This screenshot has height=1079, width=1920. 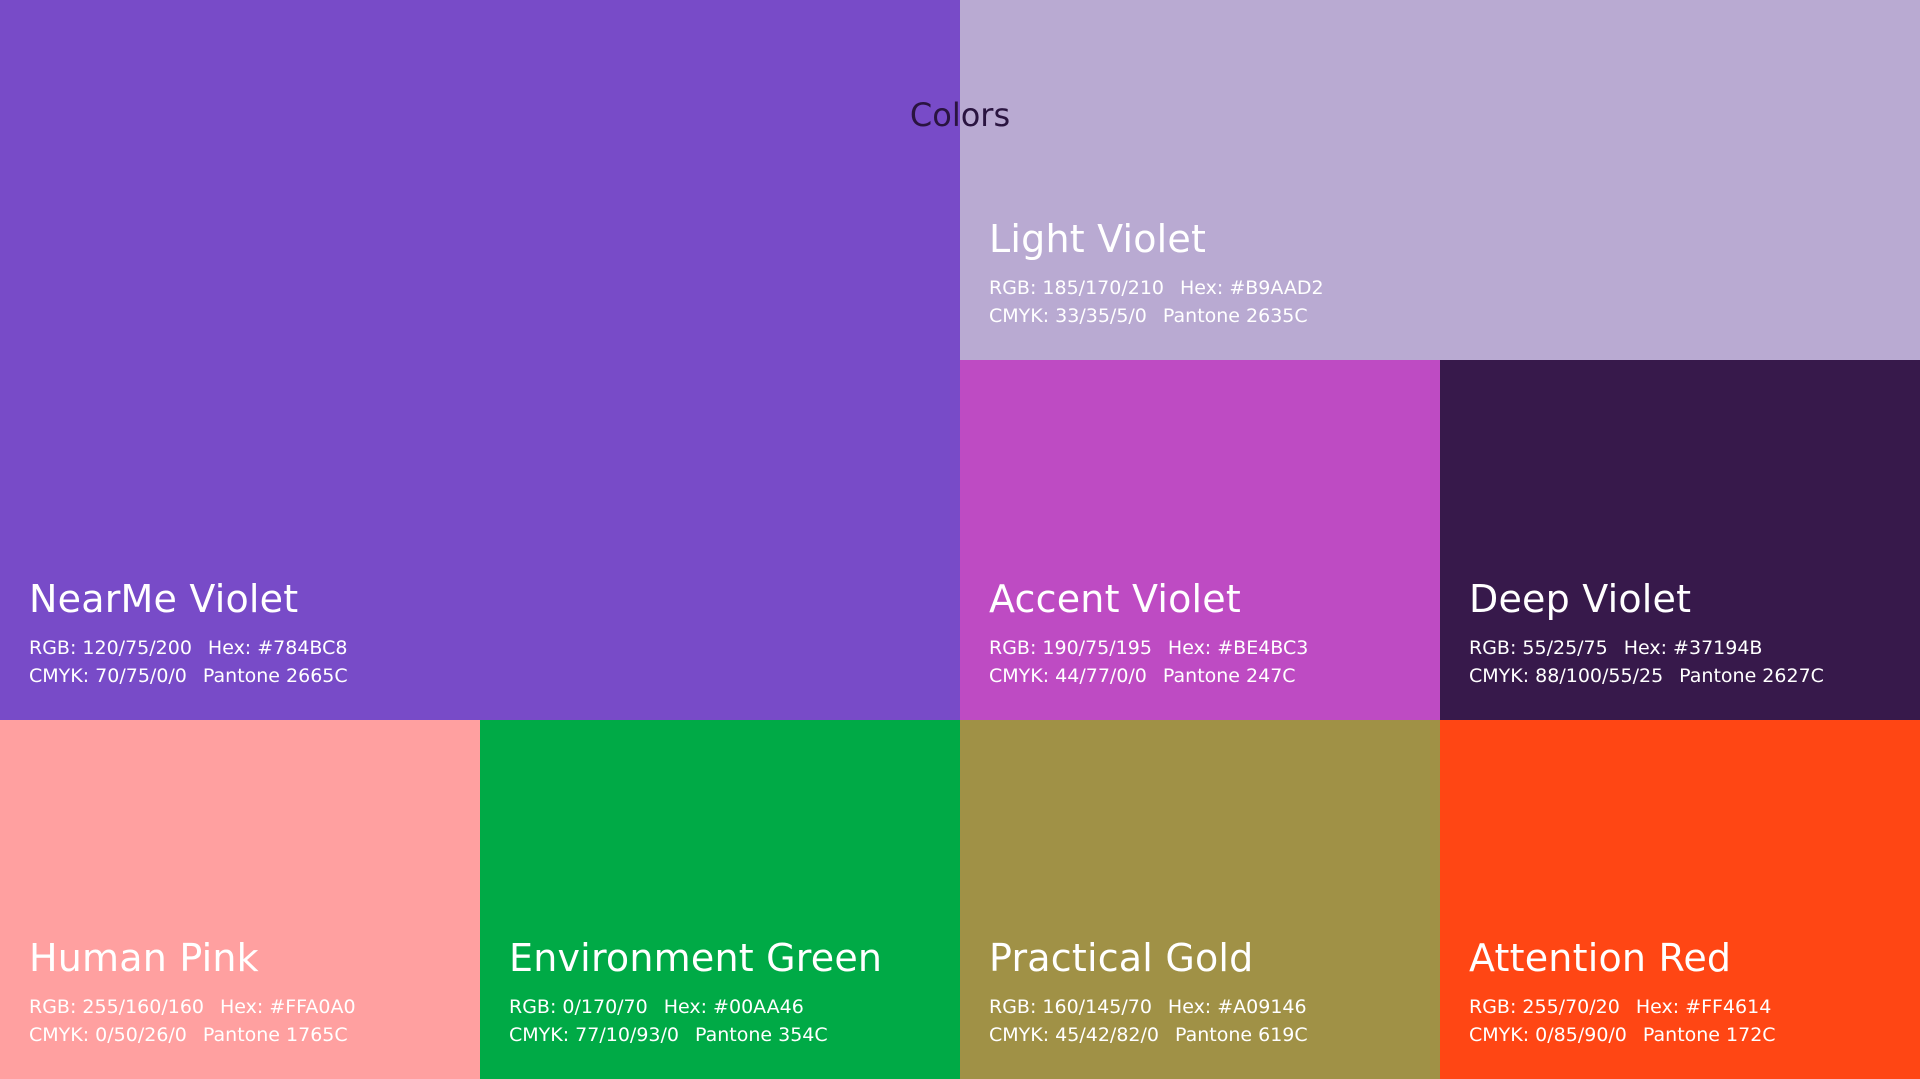 What do you see at coordinates (1068, 316) in the screenshot?
I see `cmyk-value: CMYK: 33/35/5/0` at bounding box center [1068, 316].